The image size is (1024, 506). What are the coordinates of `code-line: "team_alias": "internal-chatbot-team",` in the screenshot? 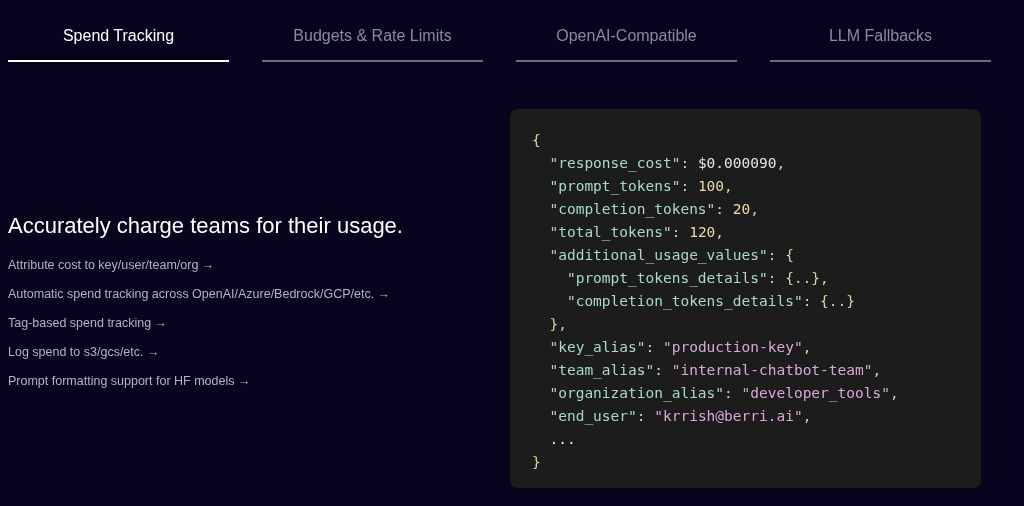 It's located at (715, 371).